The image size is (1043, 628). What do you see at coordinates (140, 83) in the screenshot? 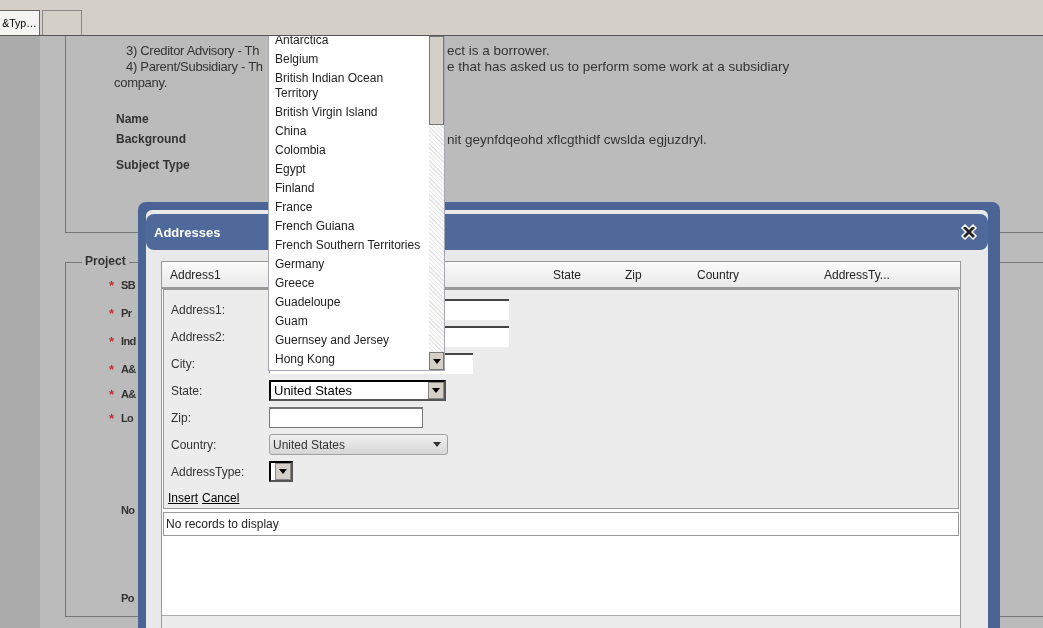
I see `description-text: company.` at bounding box center [140, 83].